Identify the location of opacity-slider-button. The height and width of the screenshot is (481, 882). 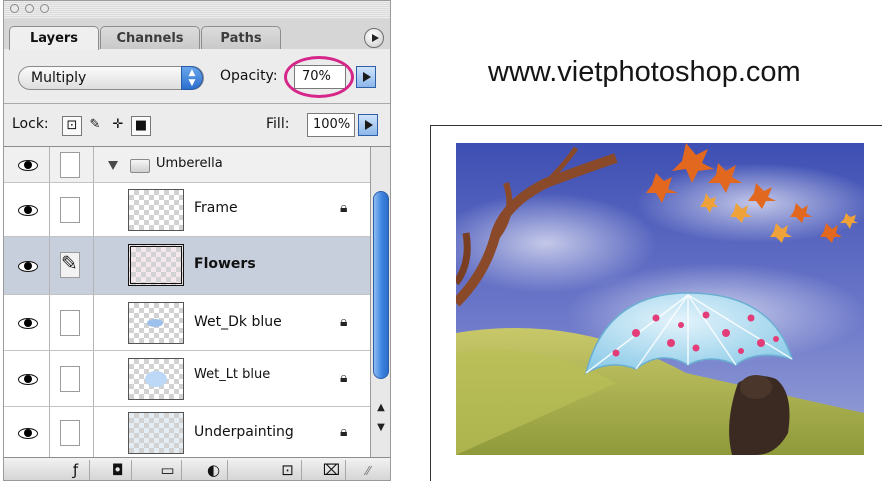
(366, 77).